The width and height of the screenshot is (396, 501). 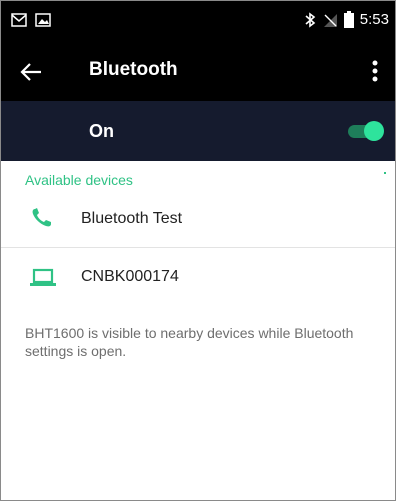 What do you see at coordinates (198, 21) in the screenshot?
I see `status-bar: 5:53` at bounding box center [198, 21].